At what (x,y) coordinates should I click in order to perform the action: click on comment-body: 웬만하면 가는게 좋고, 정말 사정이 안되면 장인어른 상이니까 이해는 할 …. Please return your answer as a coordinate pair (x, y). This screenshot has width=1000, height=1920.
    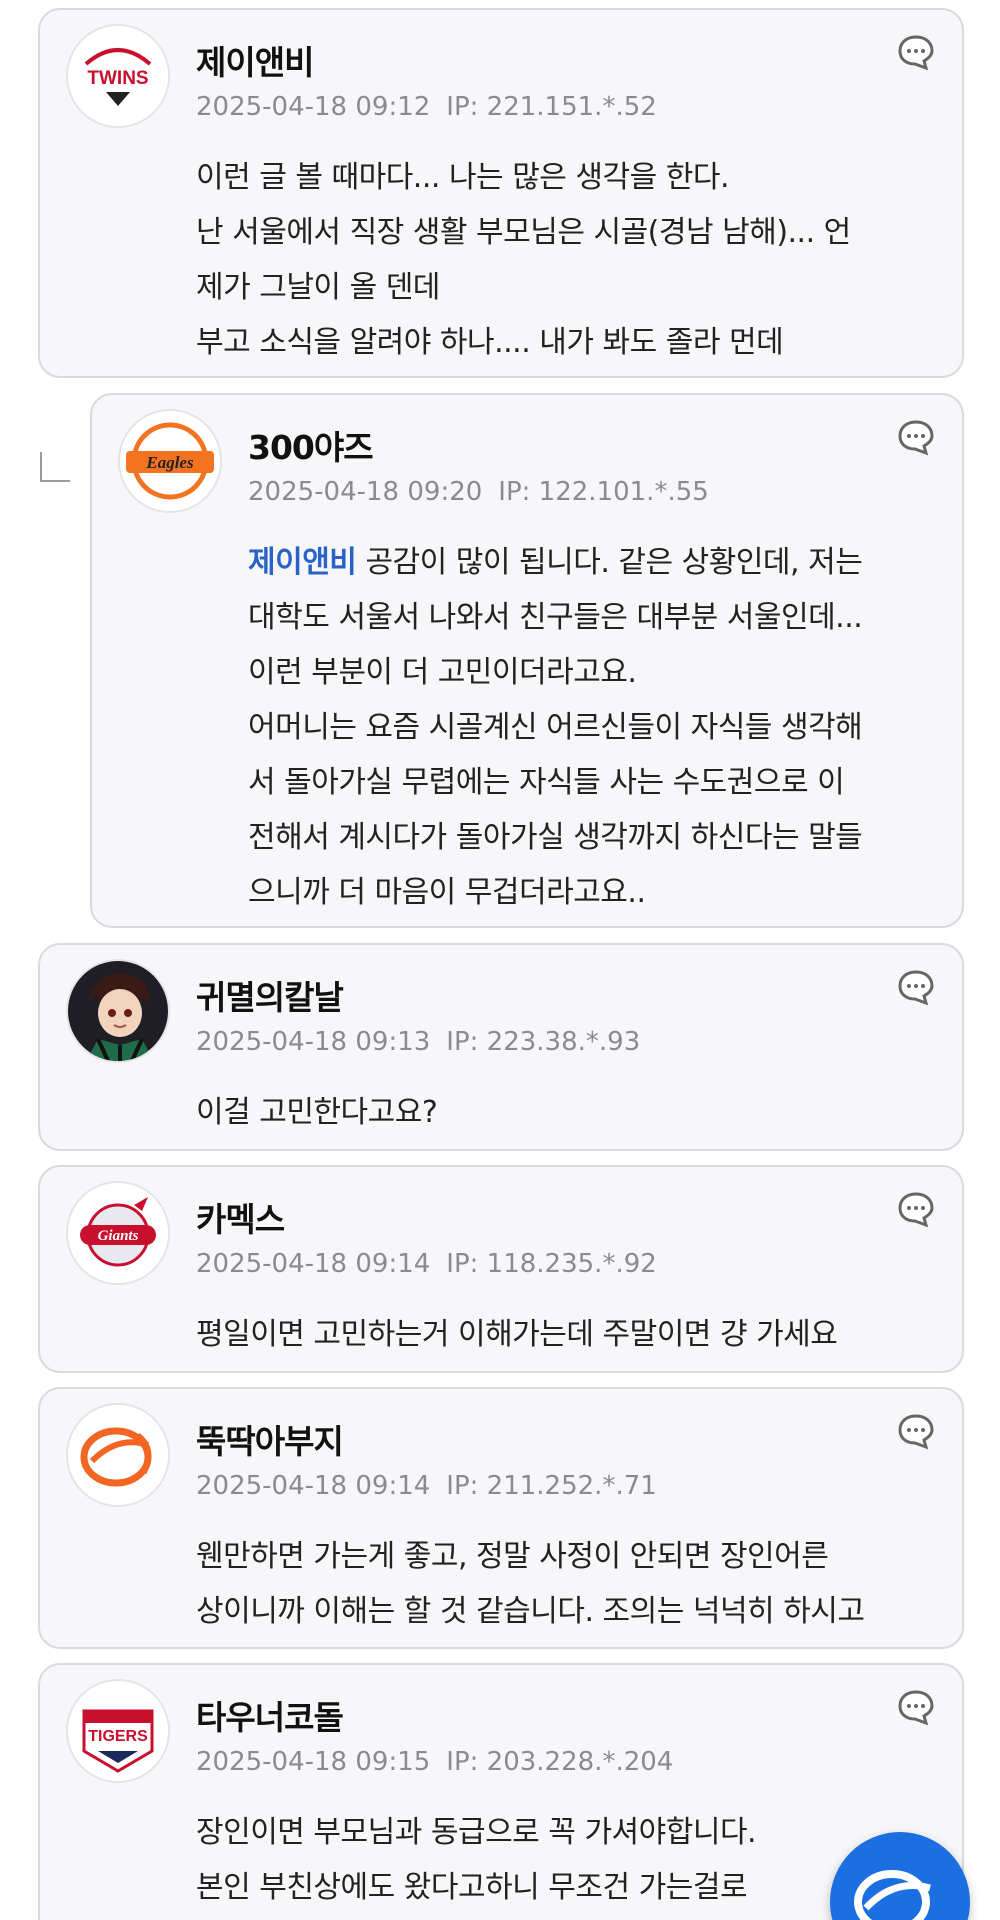
    Looking at the image, I should click on (569, 1584).